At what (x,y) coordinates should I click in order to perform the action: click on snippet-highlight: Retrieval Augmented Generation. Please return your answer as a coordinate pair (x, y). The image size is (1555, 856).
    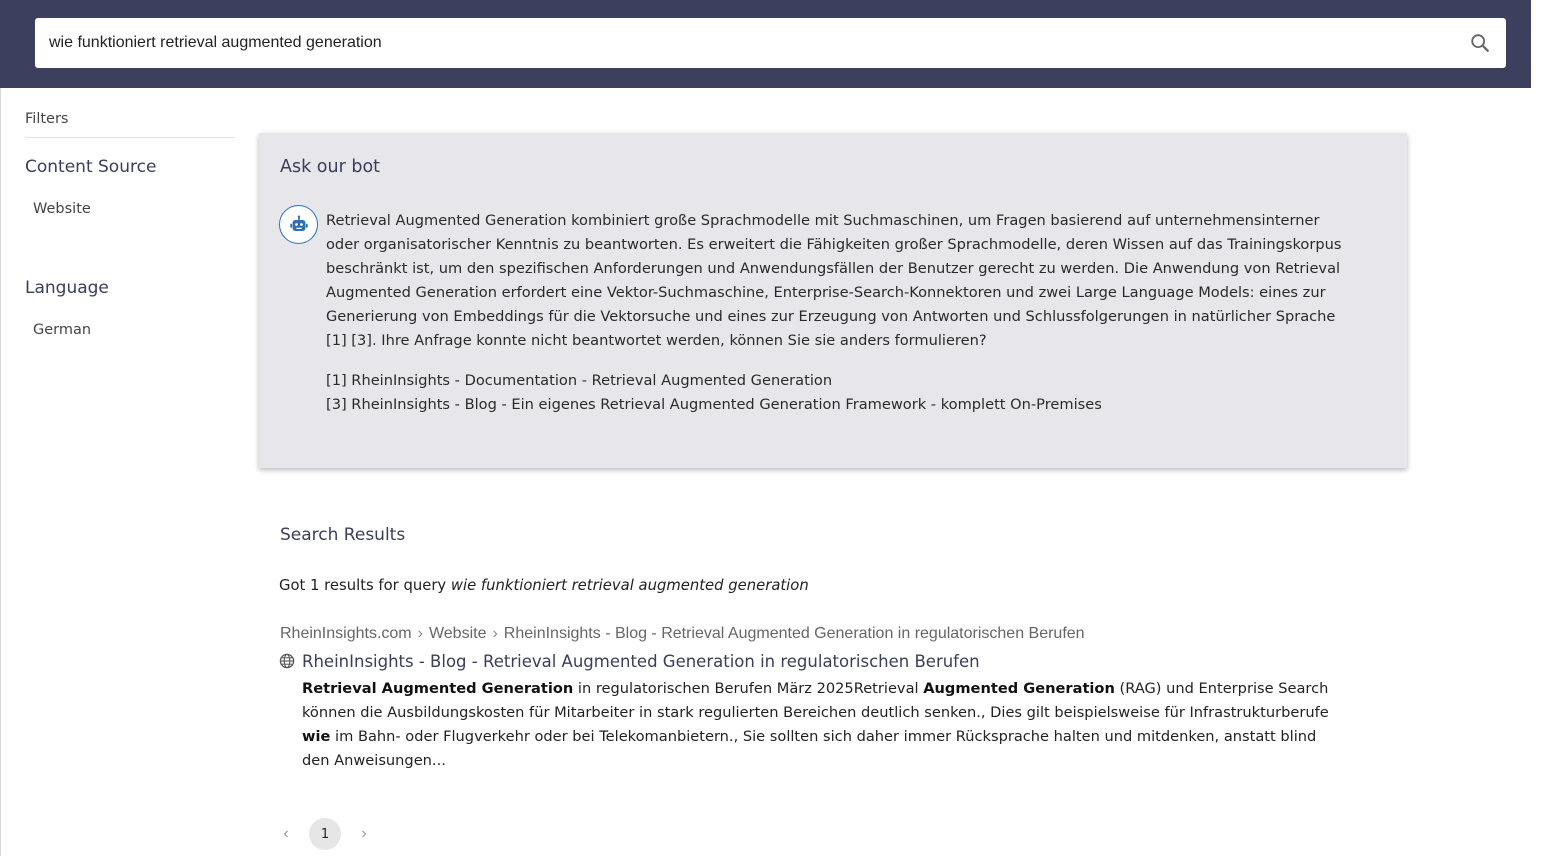
    Looking at the image, I should click on (438, 688).